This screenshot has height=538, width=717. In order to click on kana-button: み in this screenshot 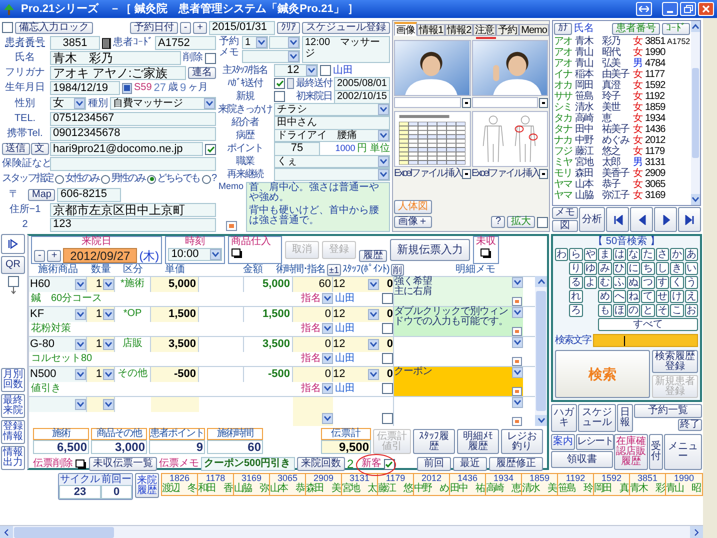, I will do `click(605, 268)`.